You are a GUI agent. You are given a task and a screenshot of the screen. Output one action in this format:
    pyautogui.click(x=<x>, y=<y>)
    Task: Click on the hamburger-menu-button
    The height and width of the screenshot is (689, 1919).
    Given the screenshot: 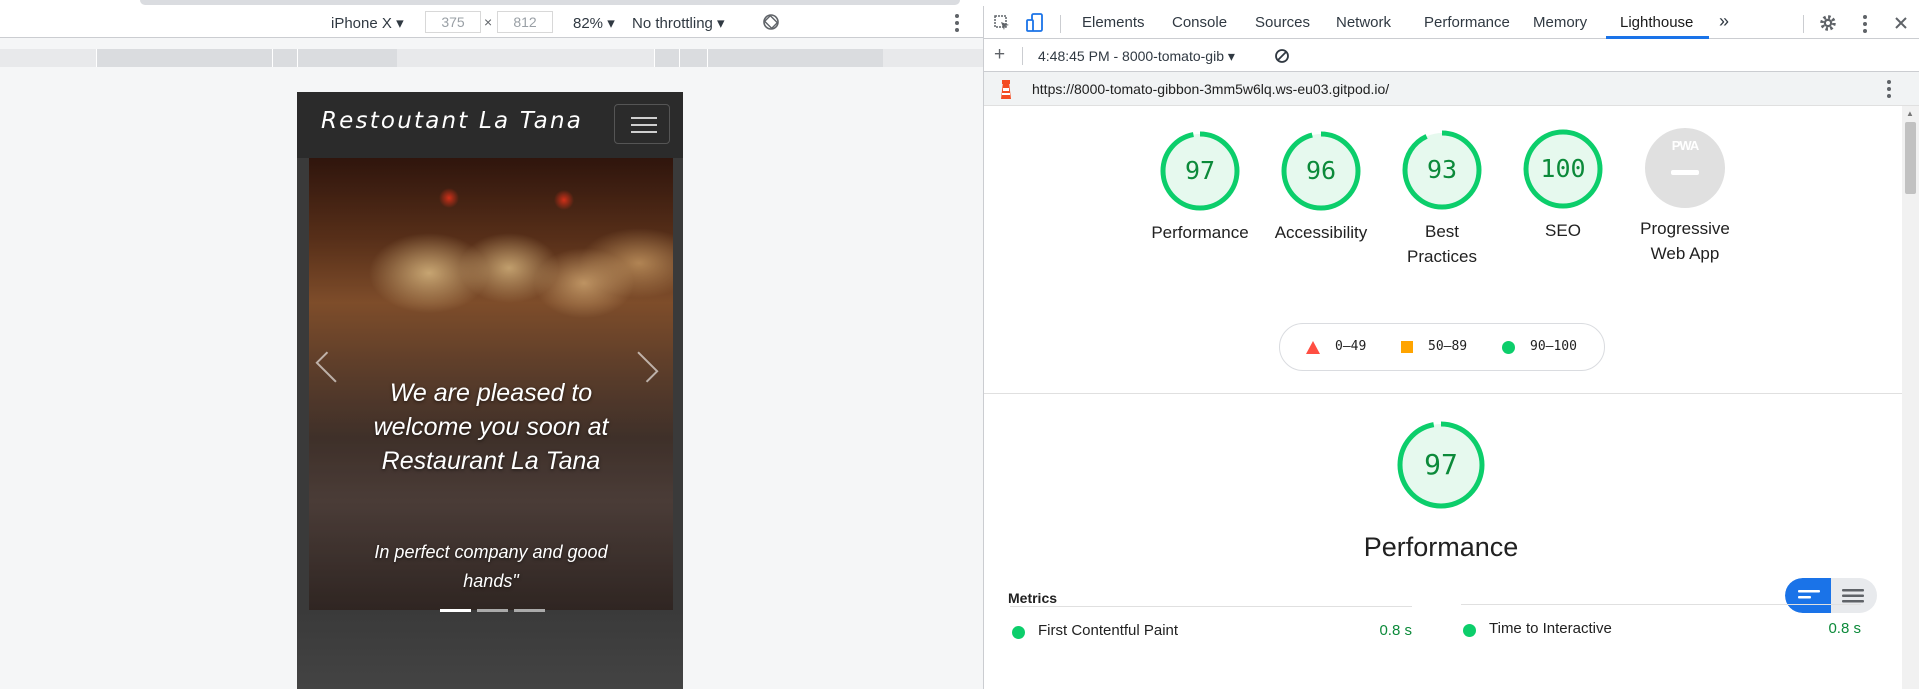 What is the action you would take?
    pyautogui.click(x=642, y=124)
    